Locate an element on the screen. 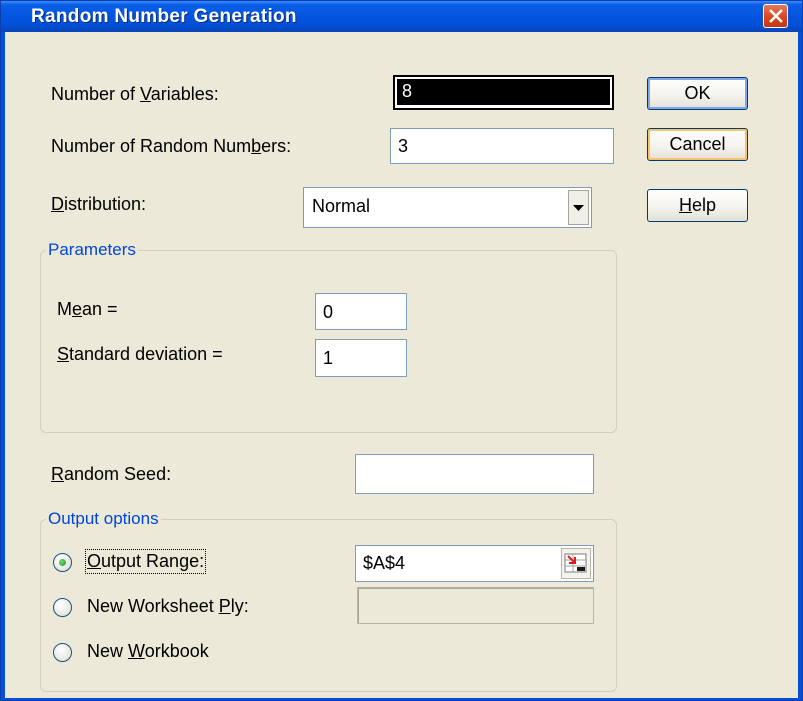 Image resolution: width=803 pixels, height=701 pixels. radio-selected-dot is located at coordinates (62, 562).